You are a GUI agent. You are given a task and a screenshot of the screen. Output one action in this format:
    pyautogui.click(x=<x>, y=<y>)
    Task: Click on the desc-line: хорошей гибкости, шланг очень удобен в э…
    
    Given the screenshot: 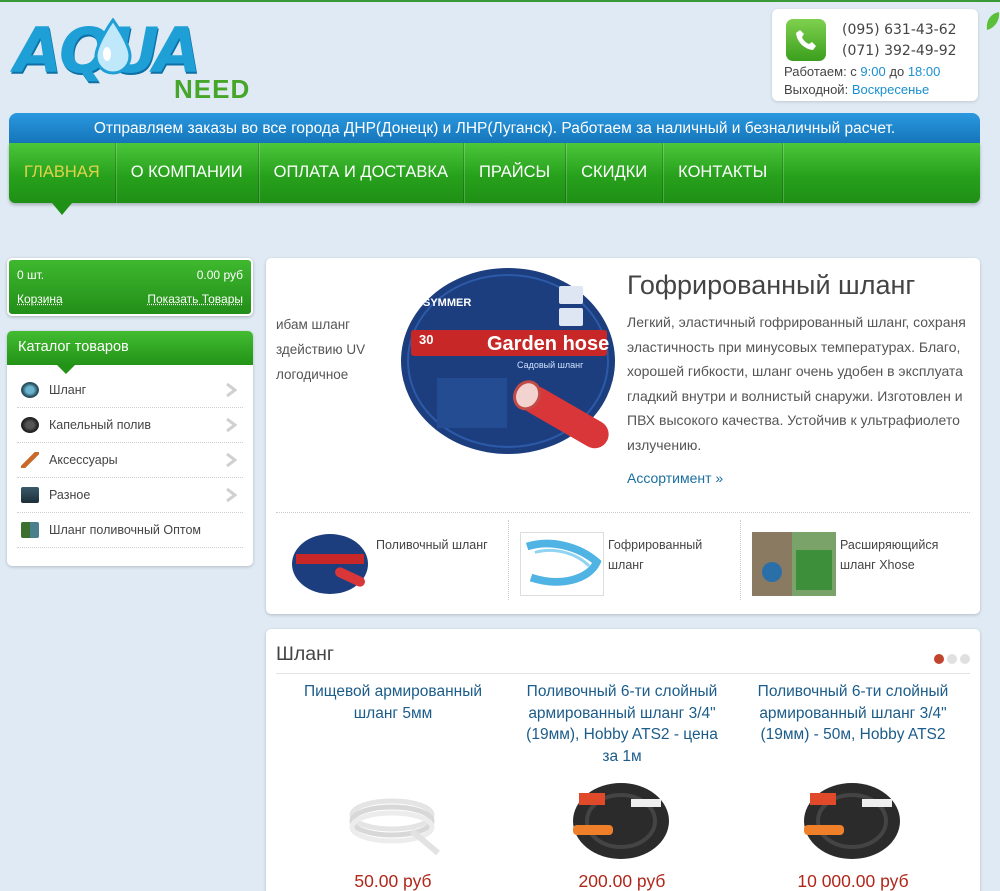 What is the action you would take?
    pyautogui.click(x=795, y=371)
    